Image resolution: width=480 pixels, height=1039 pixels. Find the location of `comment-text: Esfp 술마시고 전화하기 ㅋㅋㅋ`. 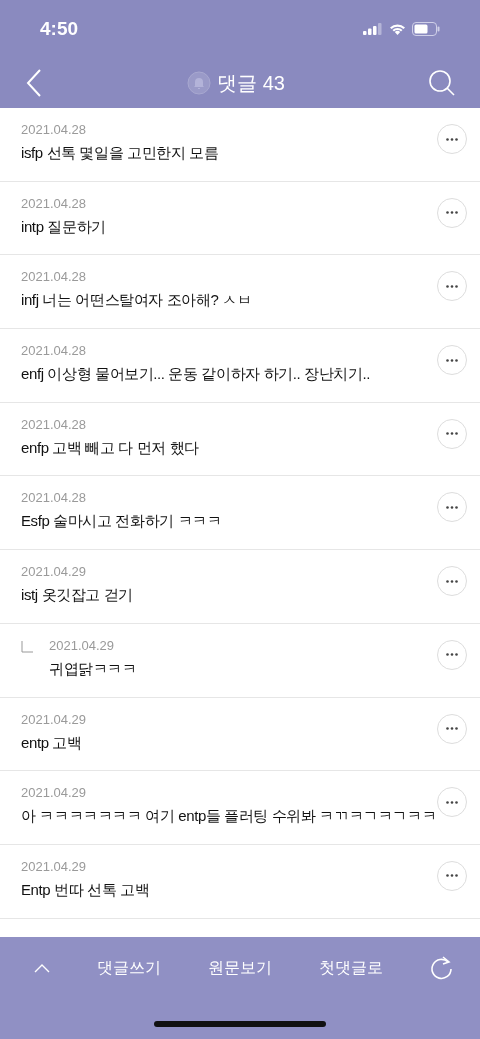

comment-text: Esfp 술마시고 전화하기 ㅋㅋㅋ is located at coordinates (122, 521).